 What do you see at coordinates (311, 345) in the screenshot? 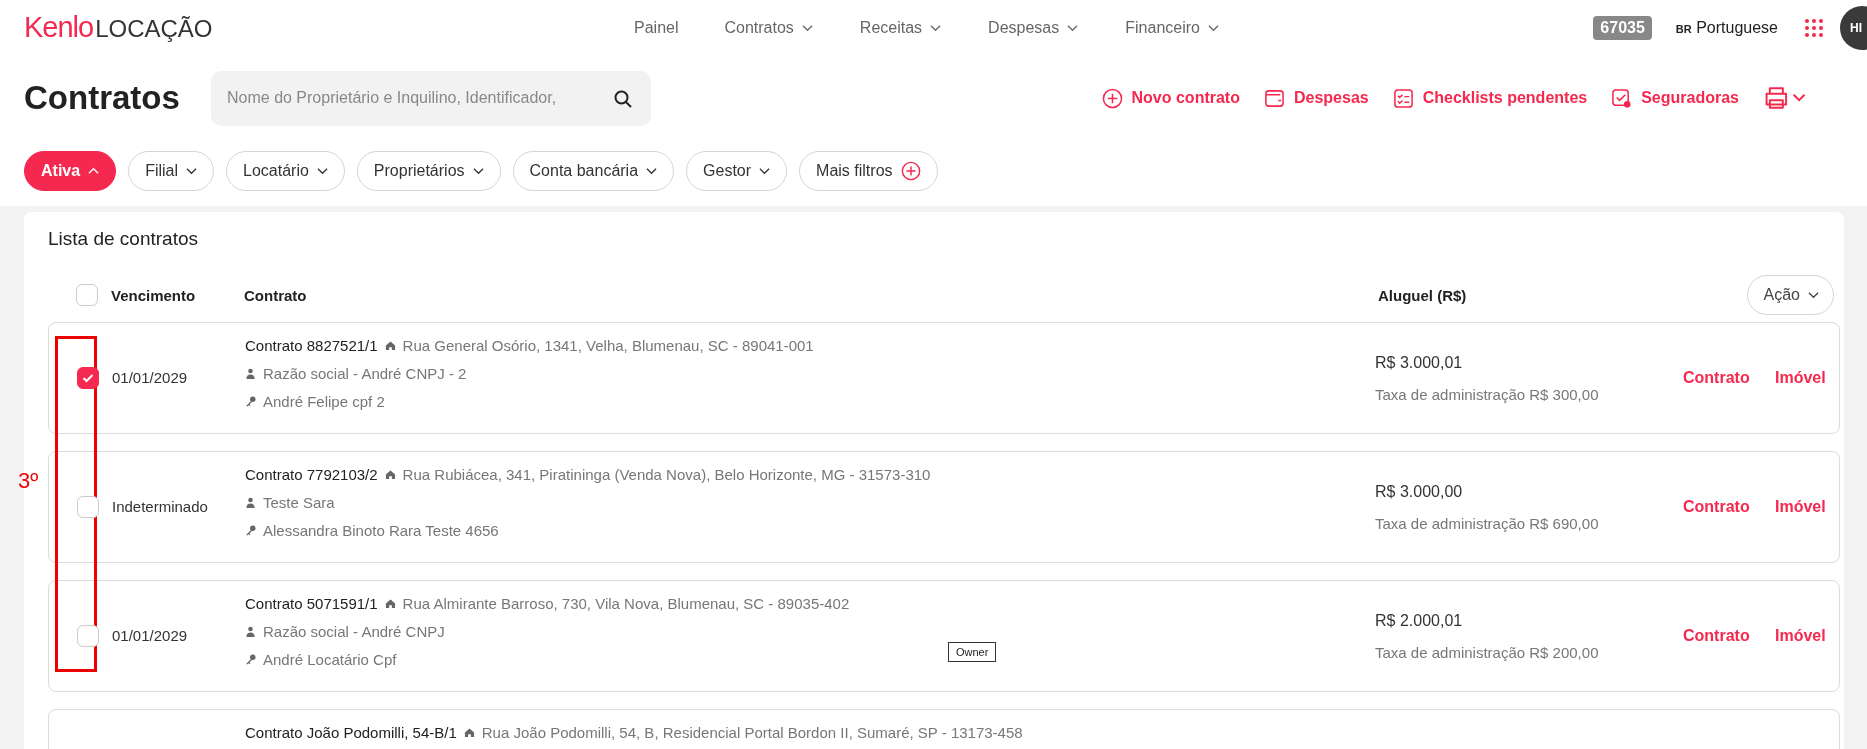
I see `contract-number: Contrato 8827521/1` at bounding box center [311, 345].